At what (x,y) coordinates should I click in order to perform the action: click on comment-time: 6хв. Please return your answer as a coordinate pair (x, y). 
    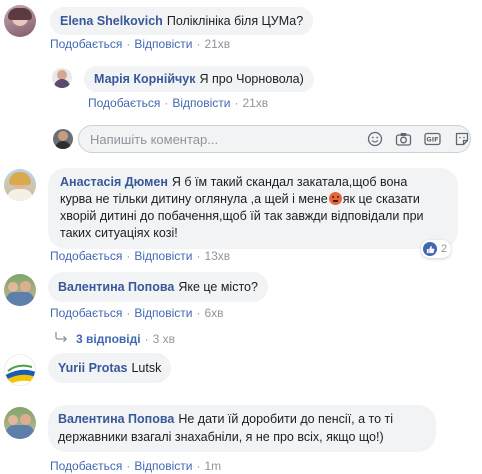
    Looking at the image, I should click on (213, 313).